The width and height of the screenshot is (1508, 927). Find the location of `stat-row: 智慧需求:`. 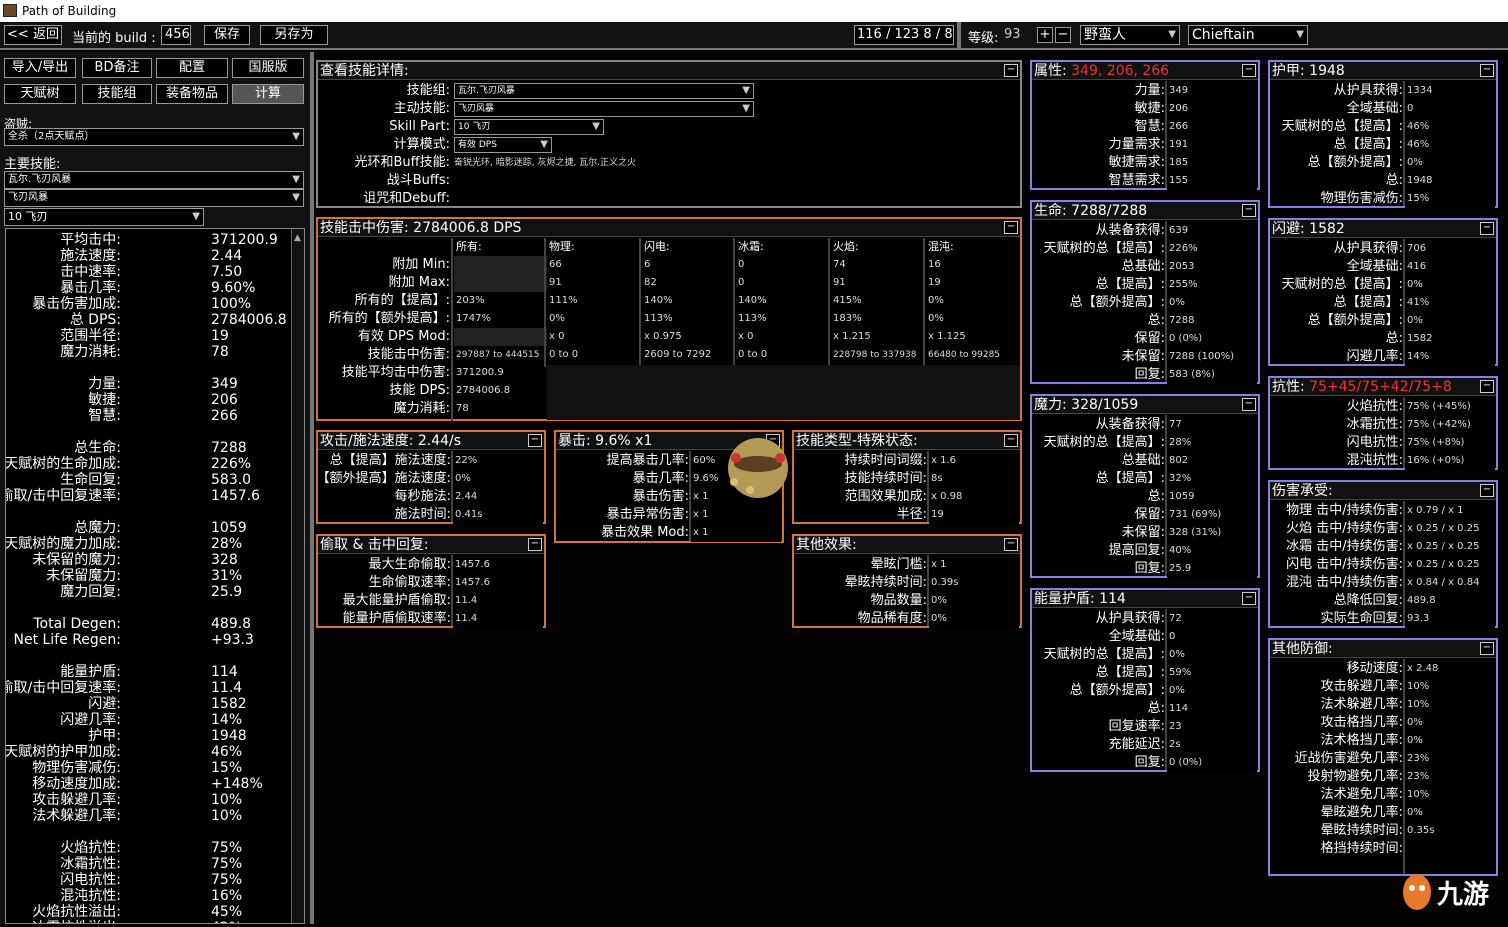

stat-row: 智慧需求: is located at coordinates (1098, 181).